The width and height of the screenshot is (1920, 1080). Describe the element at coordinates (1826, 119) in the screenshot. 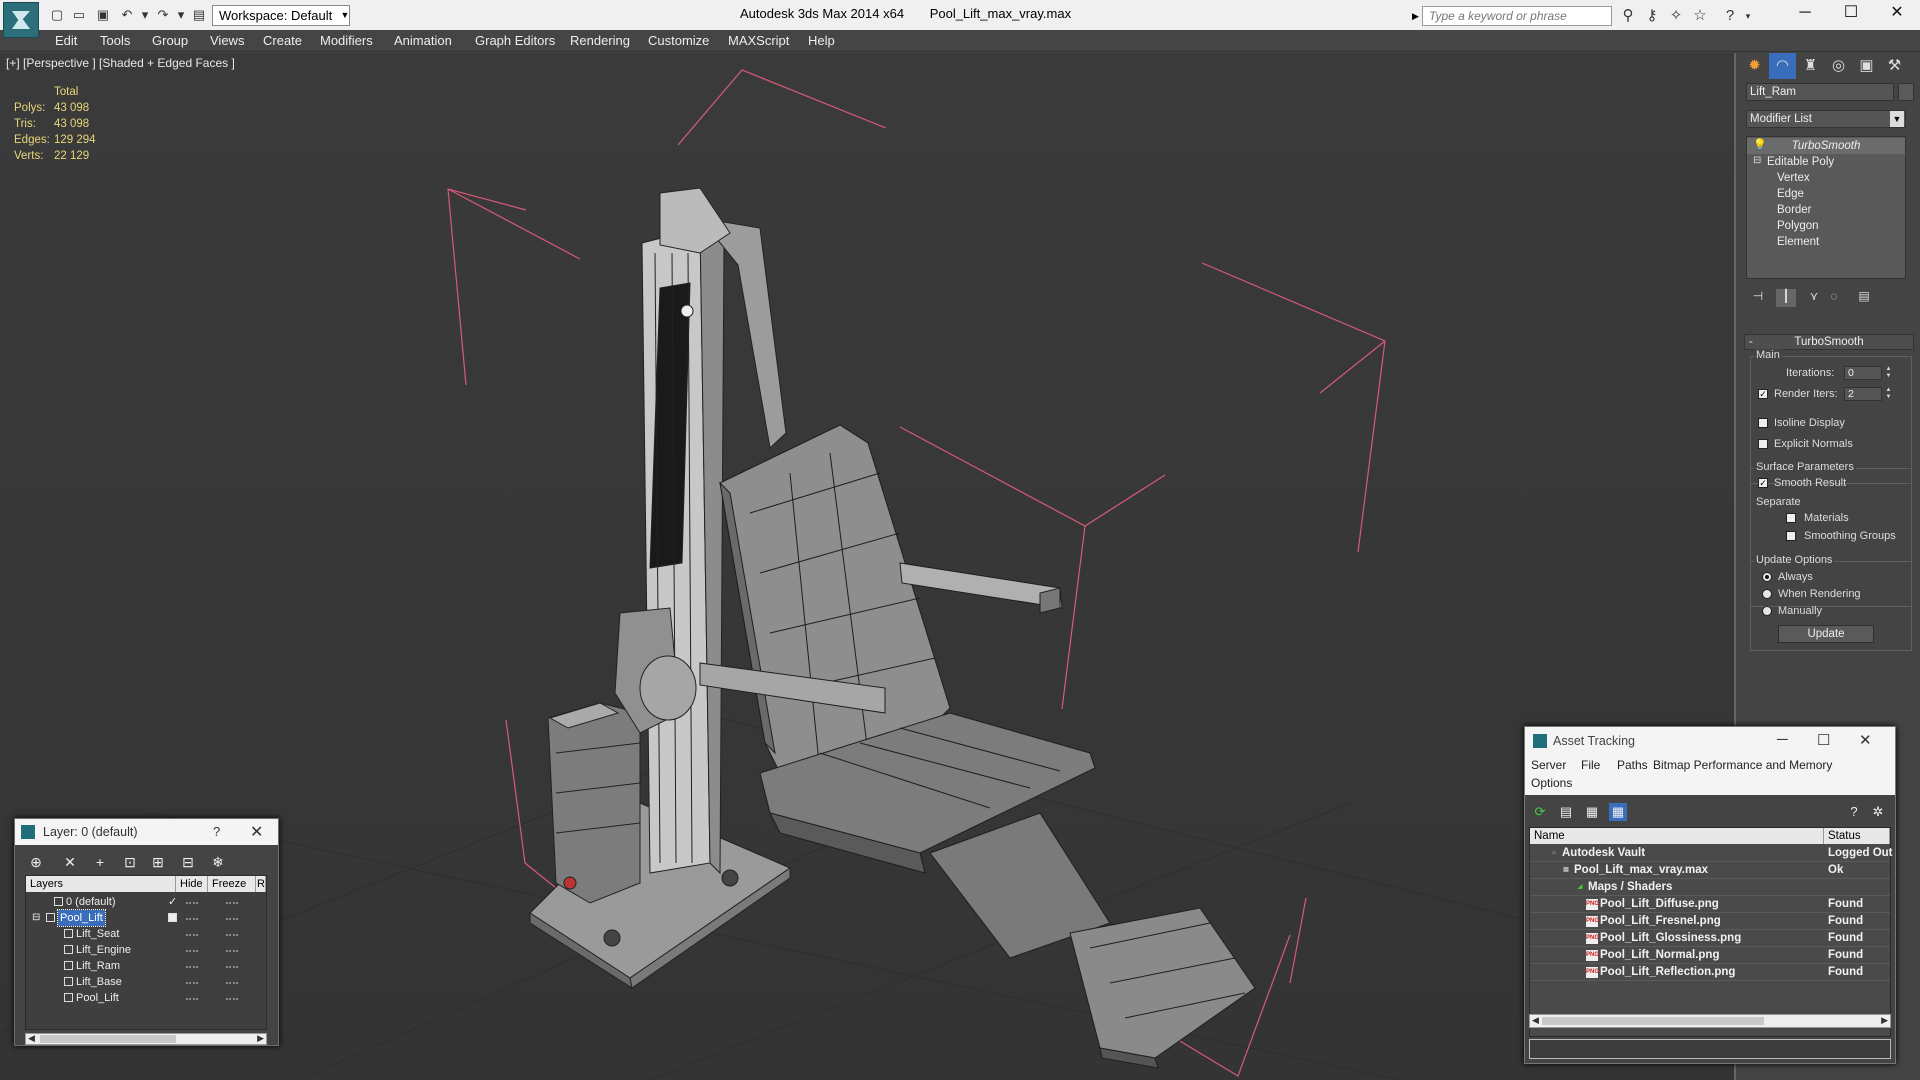

I see `modifier-list-dropdown: Modifier List` at that location.